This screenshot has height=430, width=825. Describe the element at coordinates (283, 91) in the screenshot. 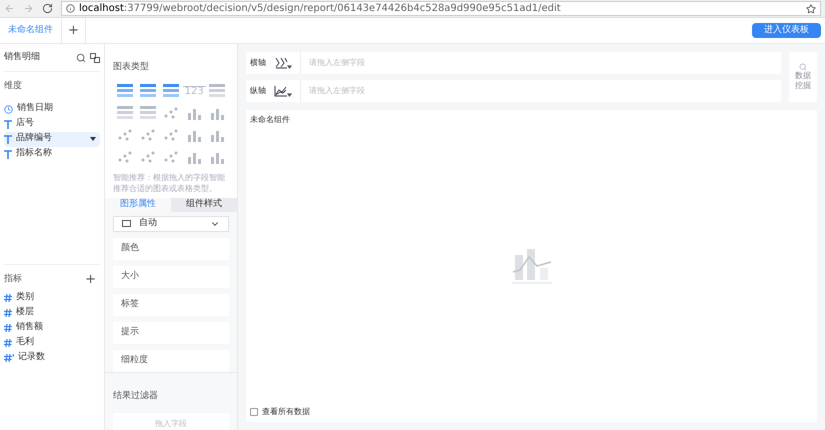

I see `area-chart-icon` at that location.